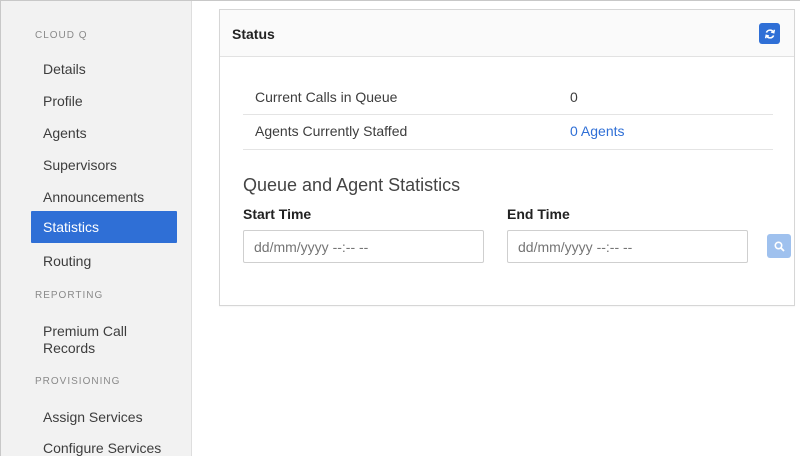 Image resolution: width=800 pixels, height=456 pixels. Describe the element at coordinates (104, 340) in the screenshot. I see `sidebar-item-premium-call-records: Premium Call Records` at that location.